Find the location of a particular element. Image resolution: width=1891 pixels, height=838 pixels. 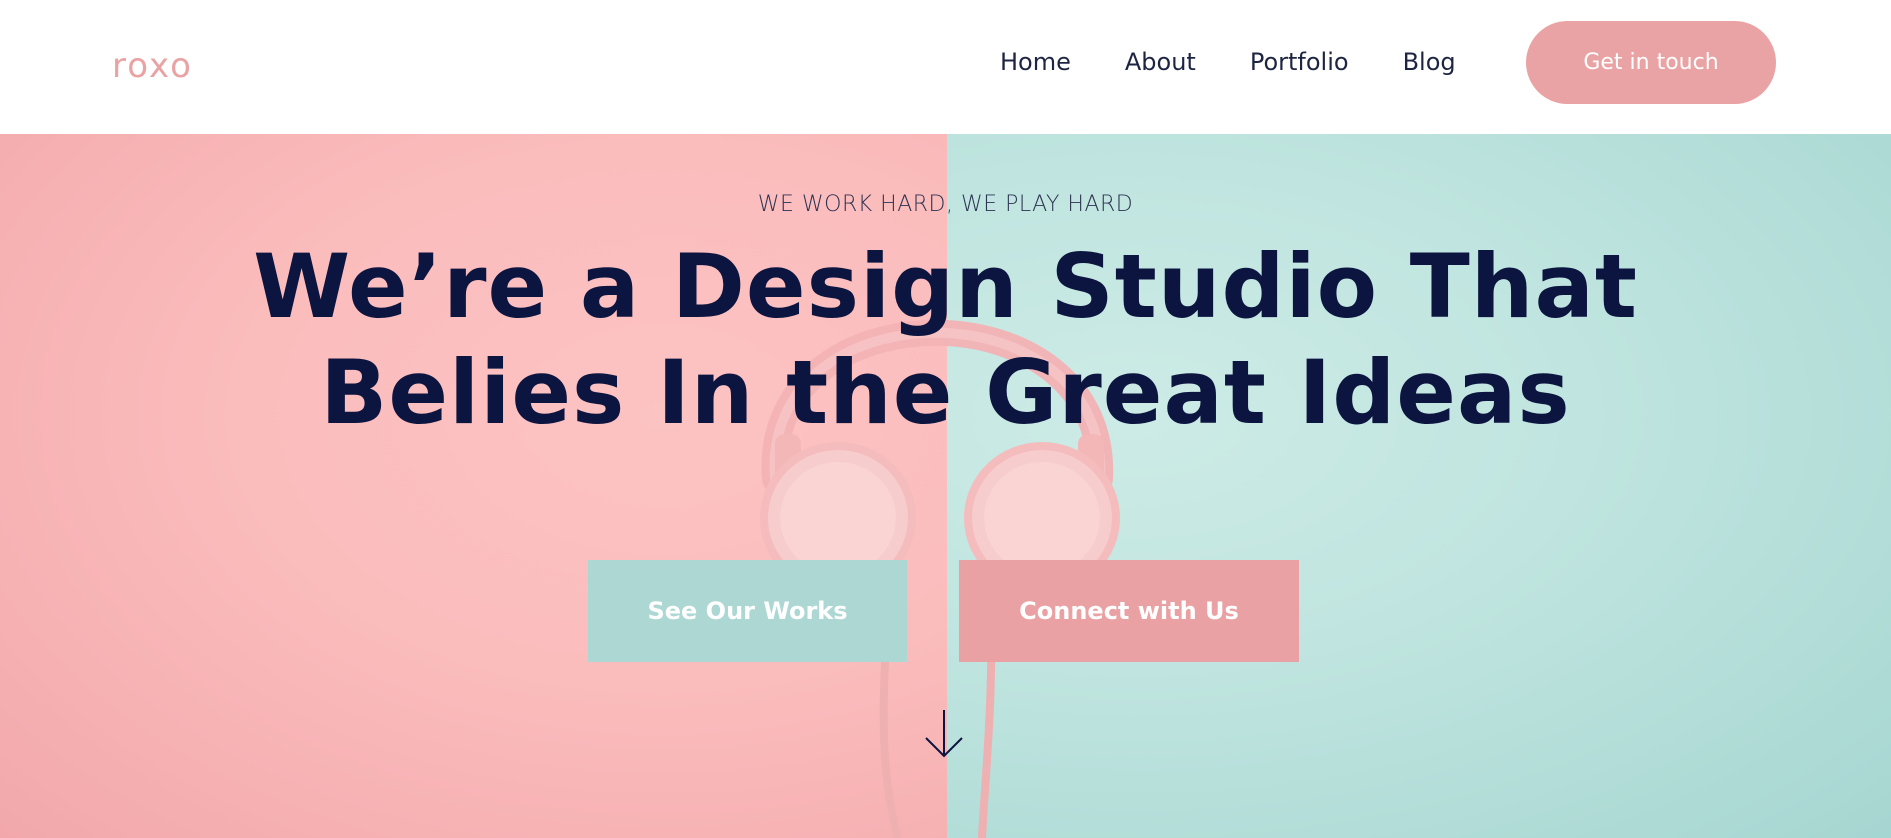

hero-eyebrow: WE WORK HARD, WE PLAY HARD is located at coordinates (945, 204).